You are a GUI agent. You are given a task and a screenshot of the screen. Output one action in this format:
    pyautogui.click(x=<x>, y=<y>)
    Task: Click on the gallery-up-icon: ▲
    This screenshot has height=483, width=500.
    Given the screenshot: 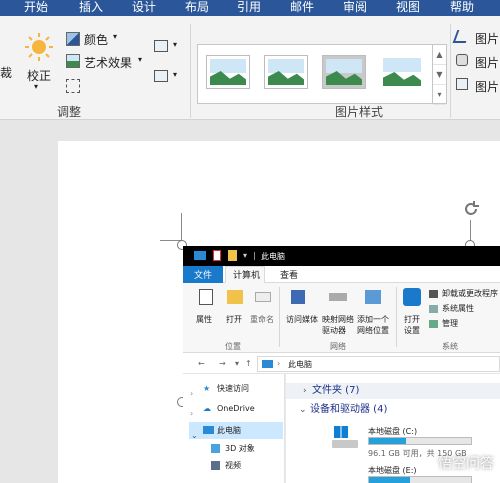 What is the action you would take?
    pyautogui.click(x=439, y=55)
    